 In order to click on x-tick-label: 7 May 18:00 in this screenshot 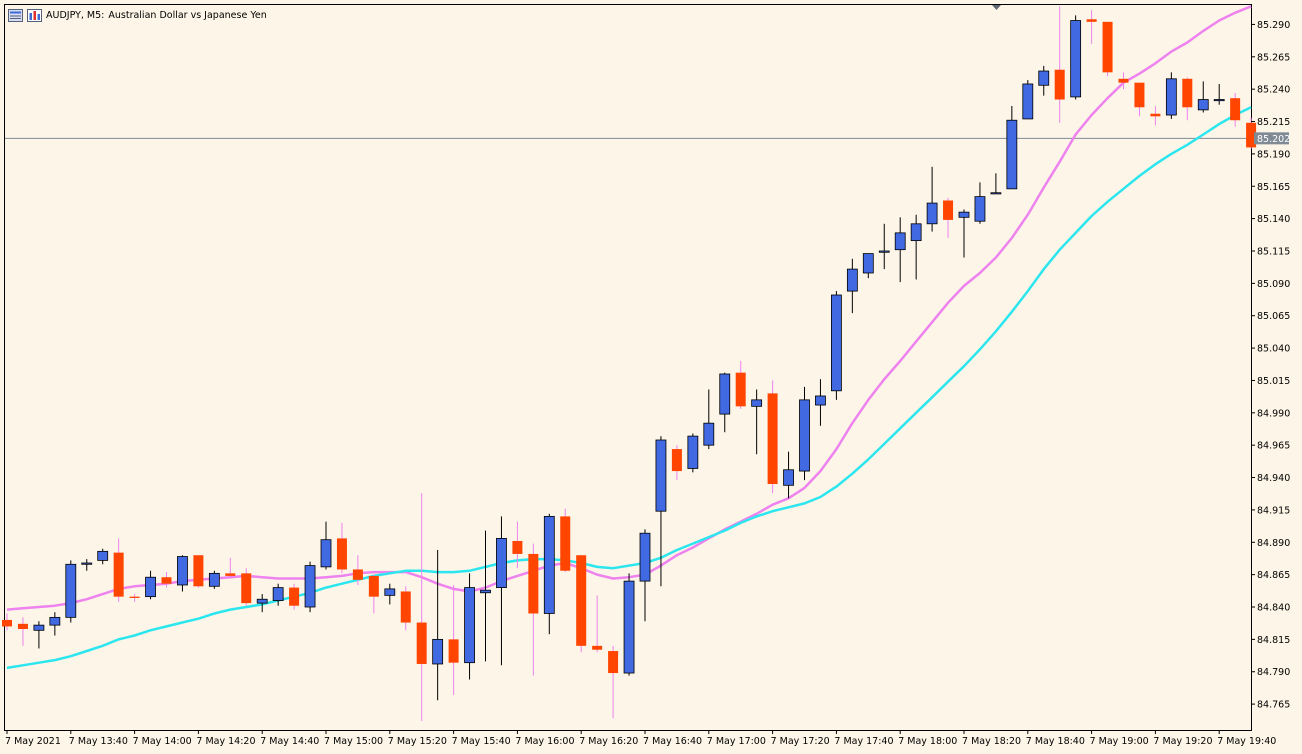, I will do `click(927, 741)`.